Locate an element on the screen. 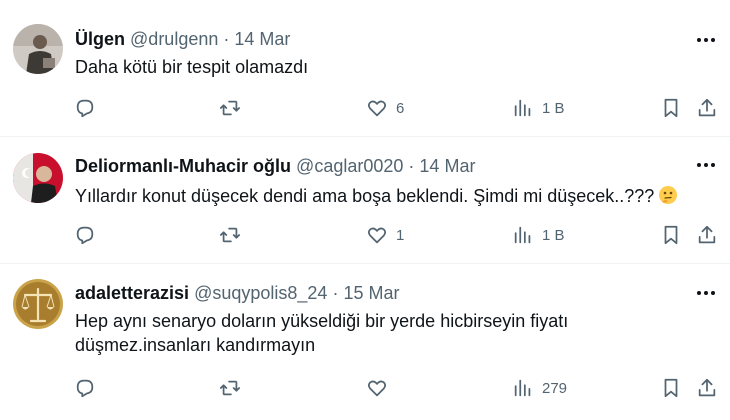 This screenshot has width=730, height=420. author-handle: @caglar0020 is located at coordinates (349, 166).